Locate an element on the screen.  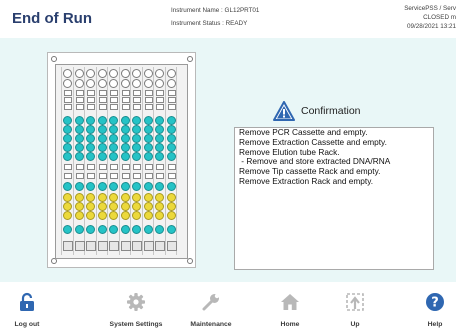
gear-icon is located at coordinates (136, 302).